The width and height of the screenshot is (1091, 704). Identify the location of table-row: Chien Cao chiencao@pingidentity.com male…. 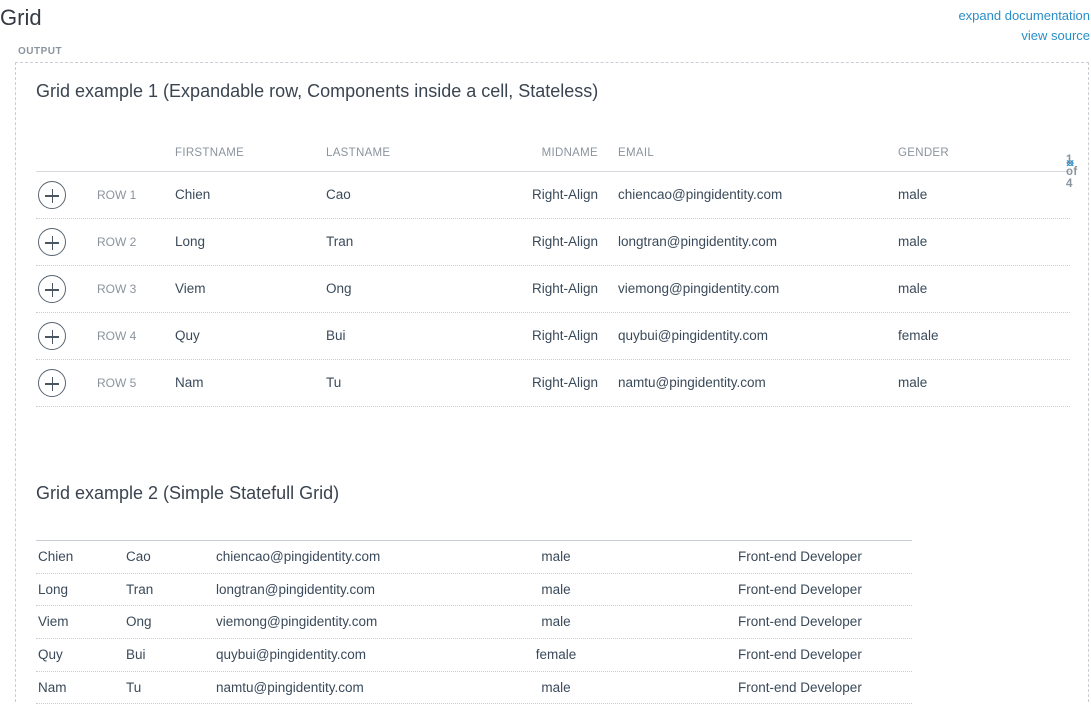
(474, 557).